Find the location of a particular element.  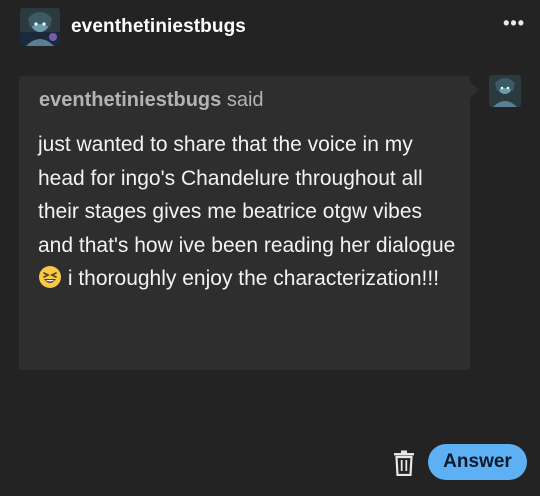

ellipsis-icon: ••• is located at coordinates (514, 23).